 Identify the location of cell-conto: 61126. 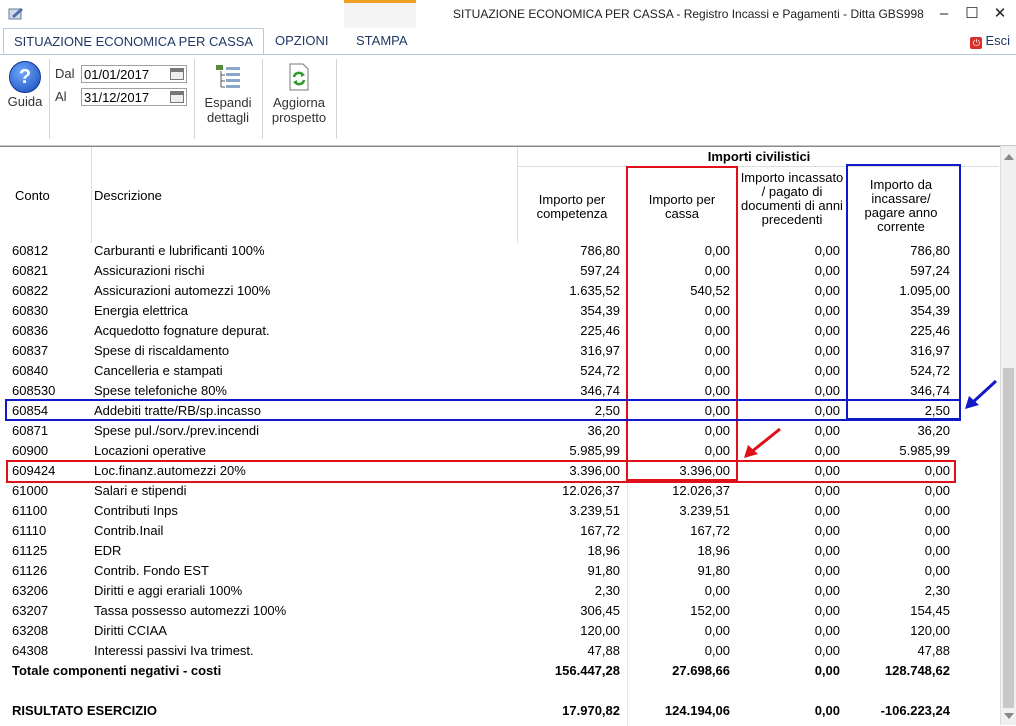
(30, 570).